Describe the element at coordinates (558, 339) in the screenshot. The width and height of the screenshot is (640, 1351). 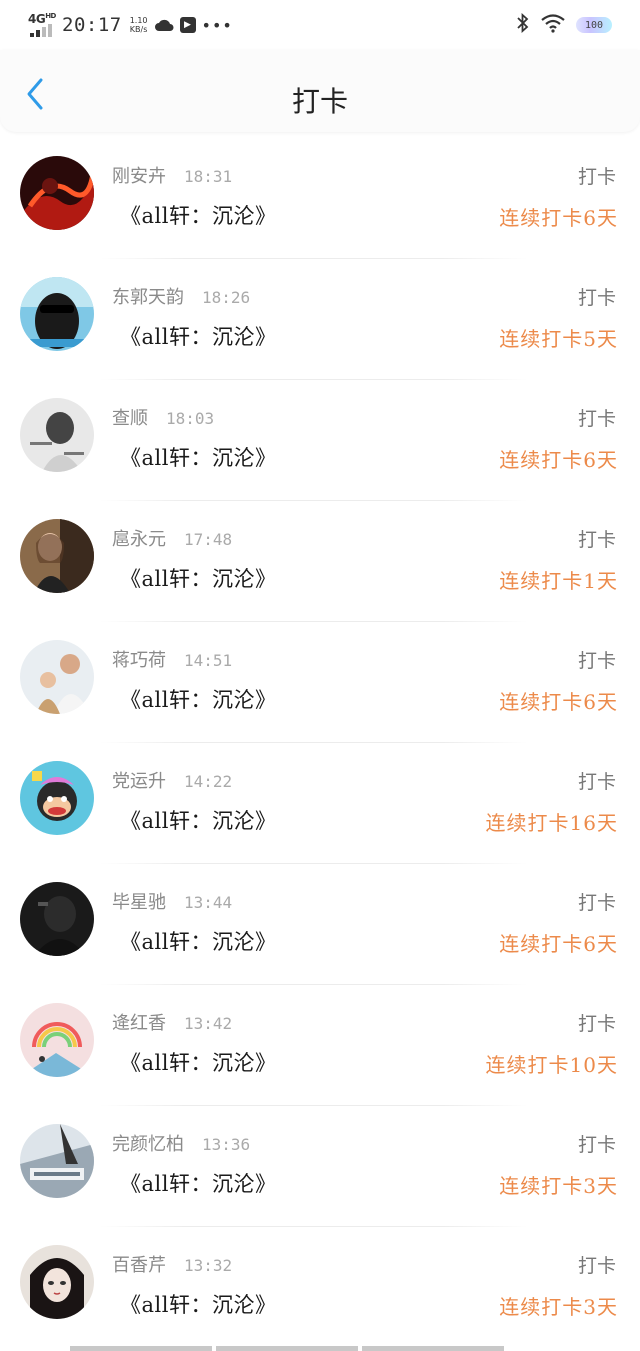
I see `streak-label: 连续打卡5天` at that location.